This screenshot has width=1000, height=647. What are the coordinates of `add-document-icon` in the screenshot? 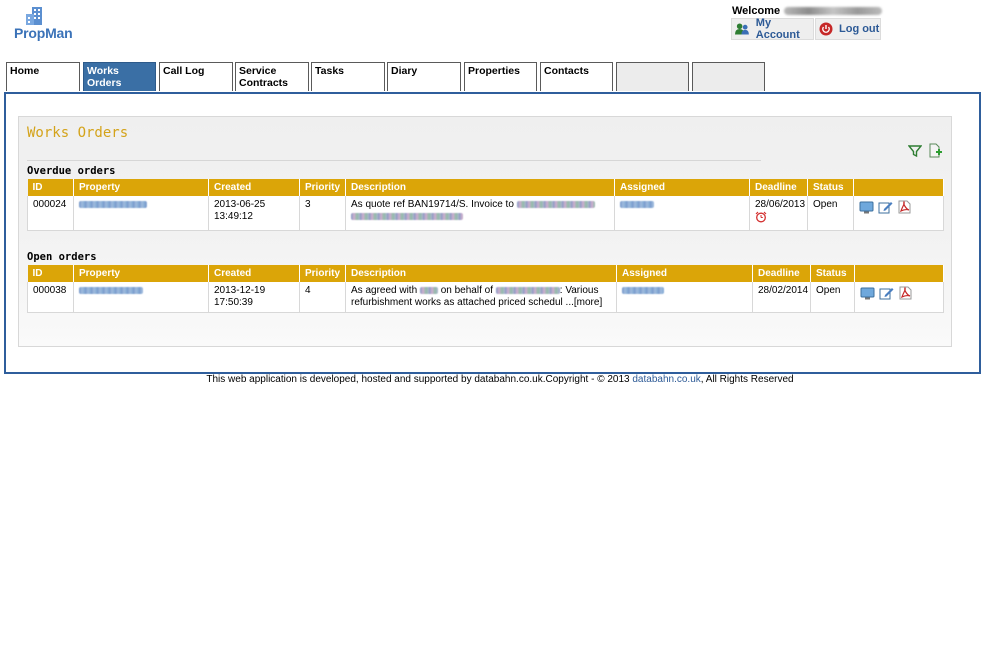 It's located at (935, 151).